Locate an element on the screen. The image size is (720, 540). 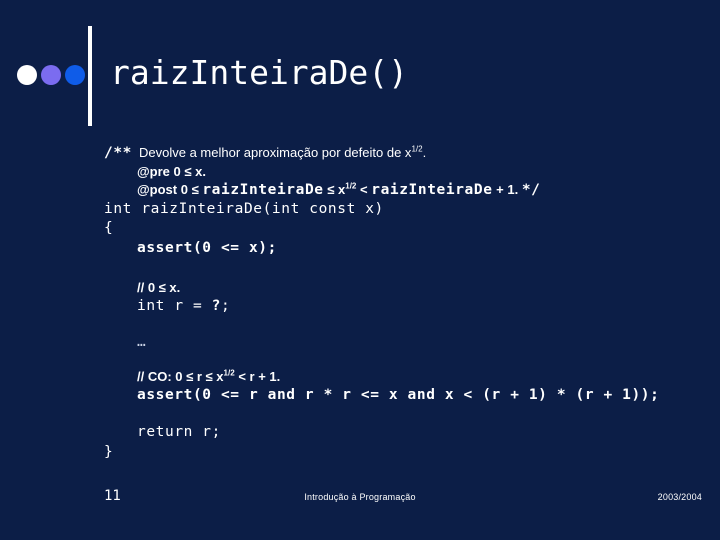
return-statement: return r; is located at coordinates (179, 432).